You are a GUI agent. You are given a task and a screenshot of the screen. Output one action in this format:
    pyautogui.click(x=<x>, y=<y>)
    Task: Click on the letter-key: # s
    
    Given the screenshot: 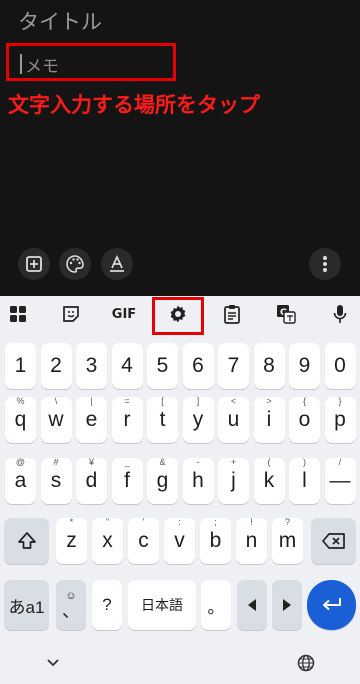 What is the action you would take?
    pyautogui.click(x=56, y=480)
    